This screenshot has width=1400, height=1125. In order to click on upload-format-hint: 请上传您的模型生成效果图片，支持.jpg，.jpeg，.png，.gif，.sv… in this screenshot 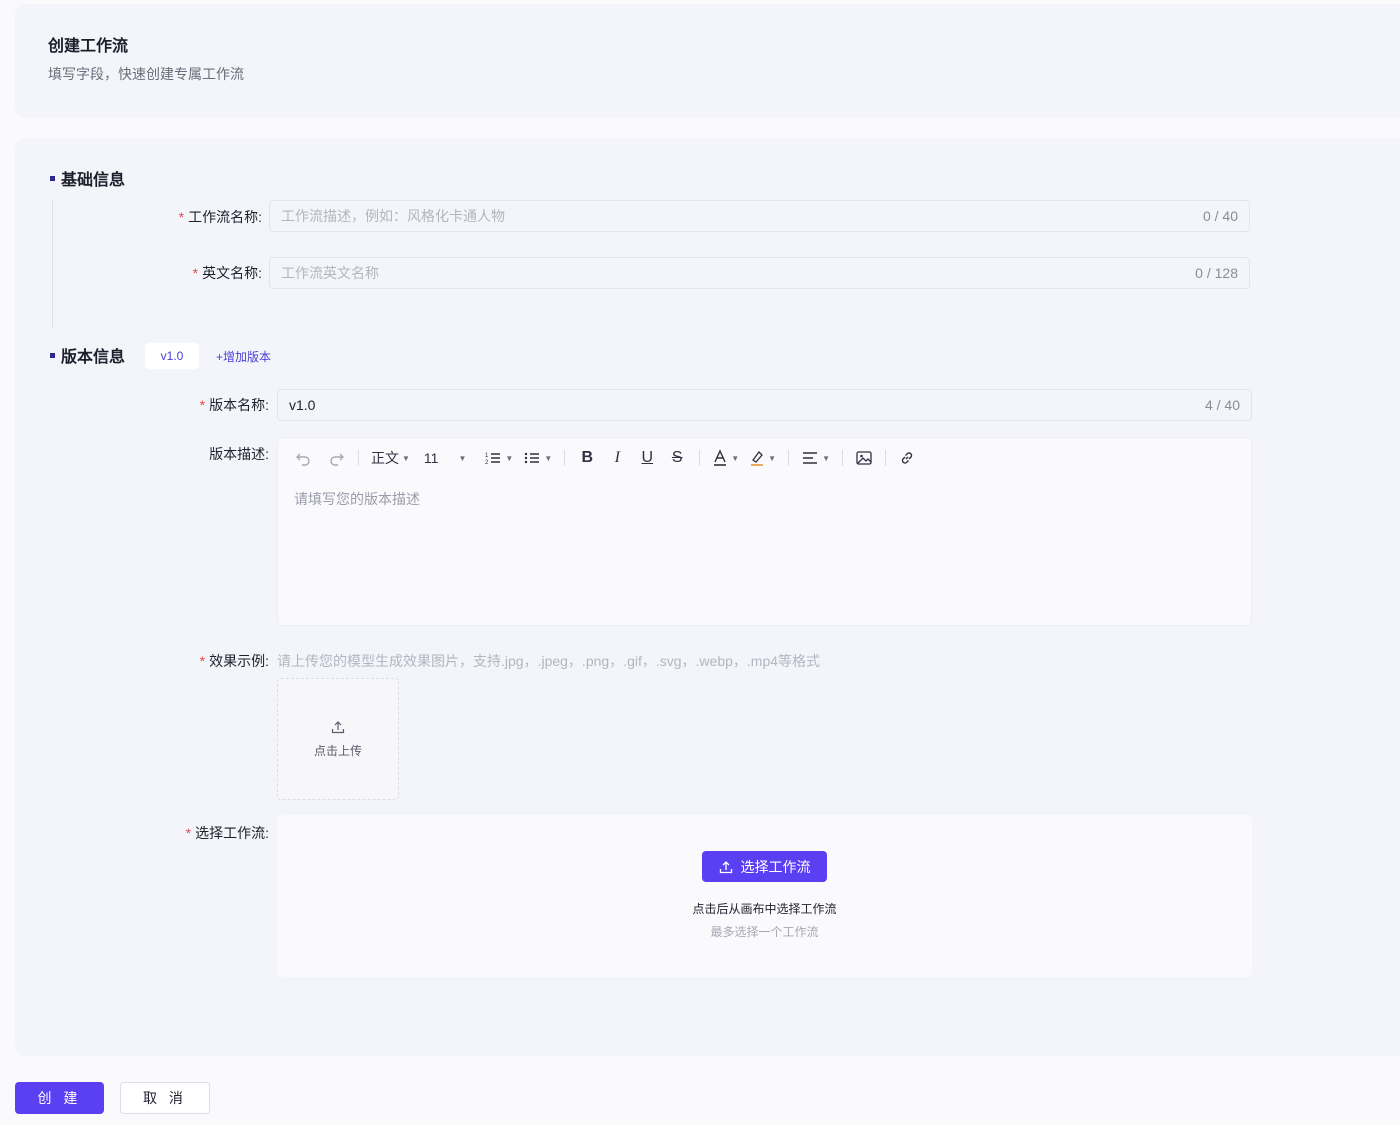, I will do `click(549, 661)`.